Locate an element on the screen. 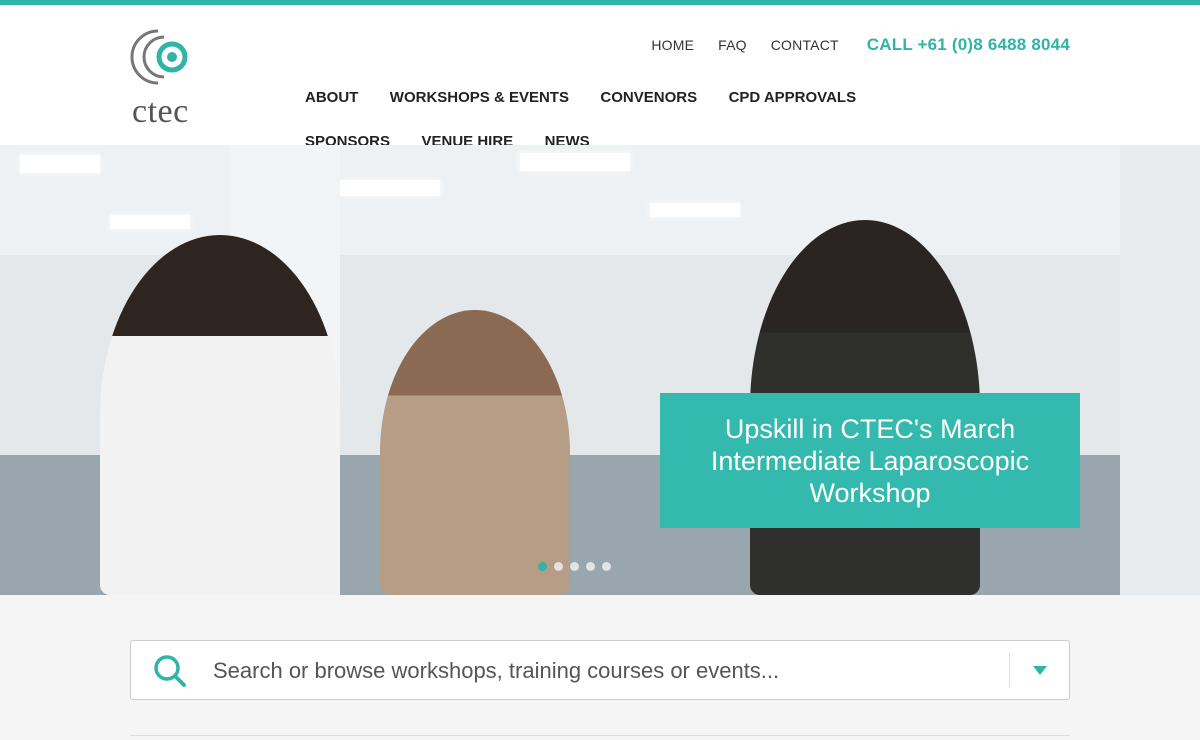  search-dropdown-toggle is located at coordinates (1040, 670).